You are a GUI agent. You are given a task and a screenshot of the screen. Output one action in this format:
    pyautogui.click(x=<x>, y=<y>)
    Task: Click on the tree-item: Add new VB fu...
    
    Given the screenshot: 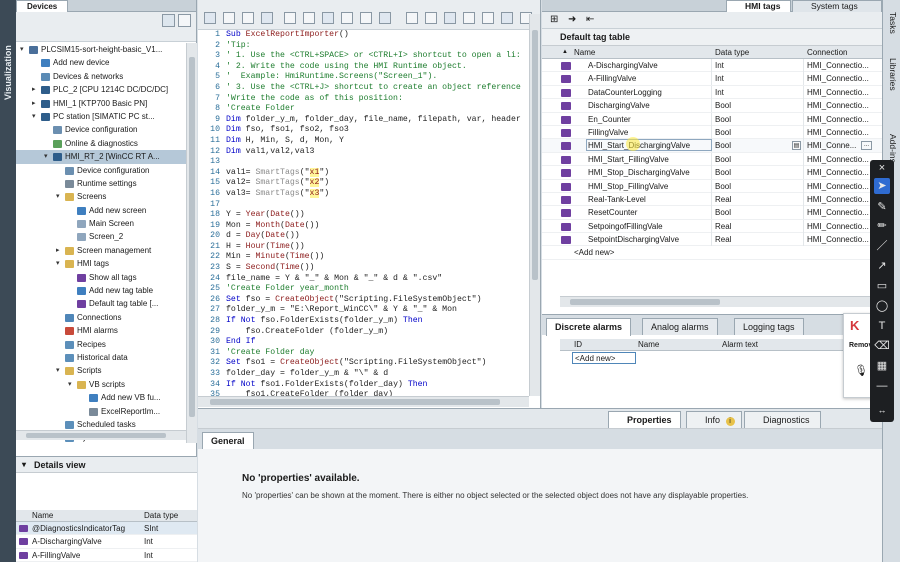 What is the action you would take?
    pyautogui.click(x=101, y=397)
    